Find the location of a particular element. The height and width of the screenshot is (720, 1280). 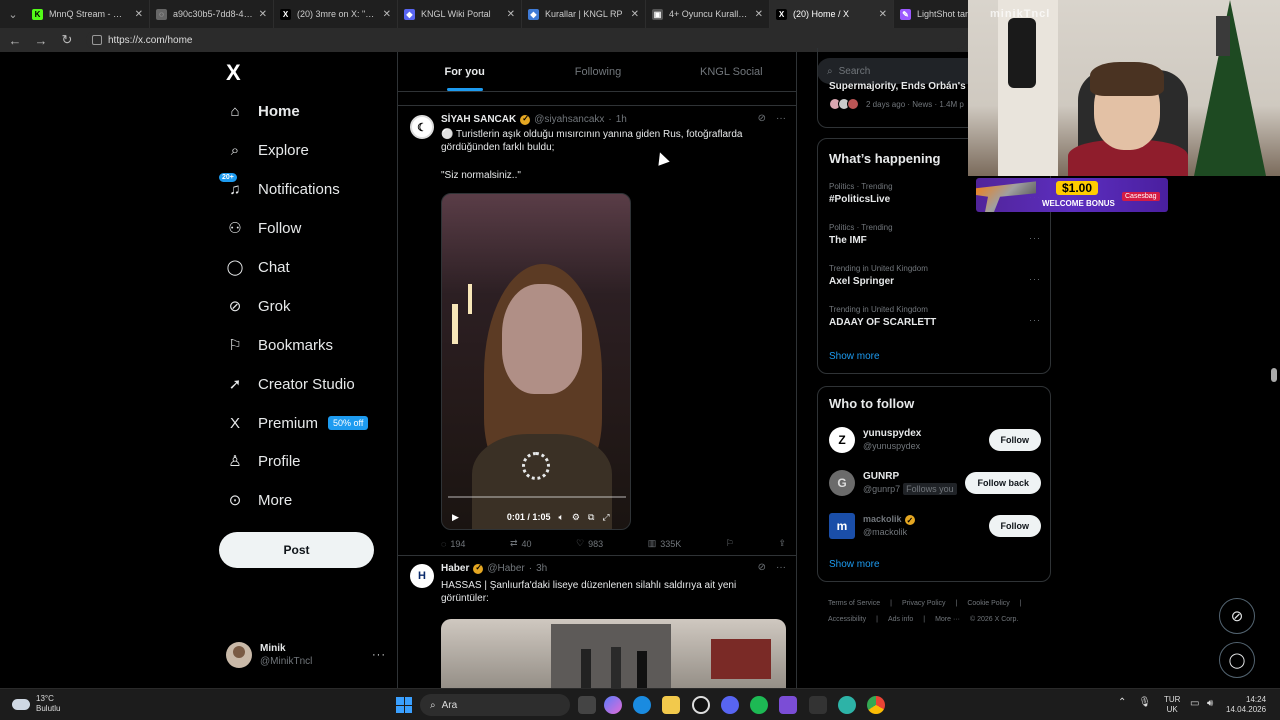

play-icon: ▶ is located at coordinates (455, 517).